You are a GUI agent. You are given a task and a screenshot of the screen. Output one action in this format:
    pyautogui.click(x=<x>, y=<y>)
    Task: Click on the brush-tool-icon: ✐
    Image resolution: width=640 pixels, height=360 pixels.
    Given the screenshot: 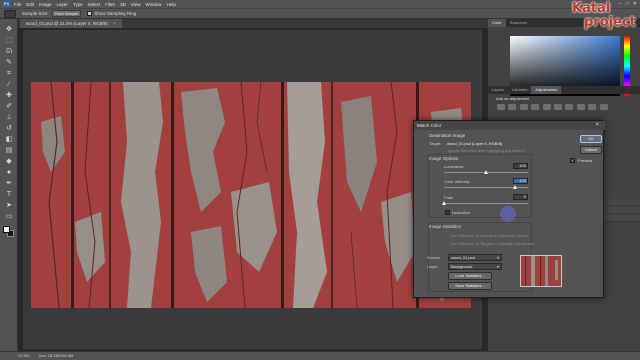 What is the action you would take?
    pyautogui.click(x=9, y=106)
    